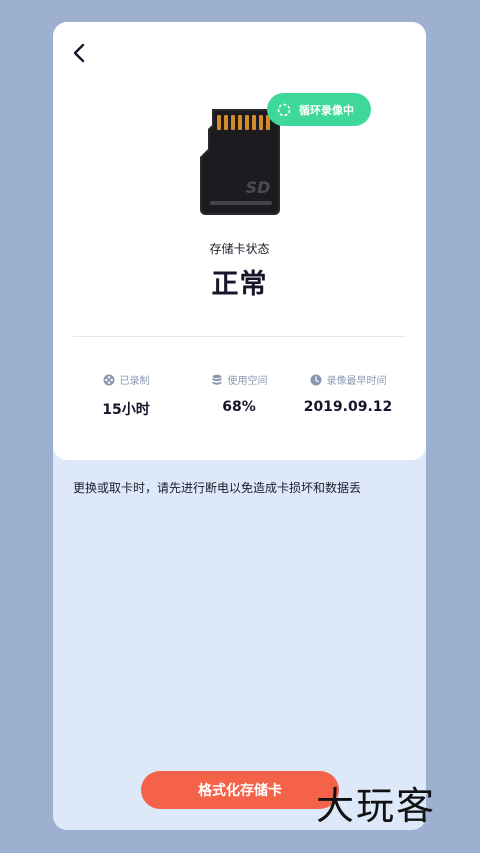  I want to click on stat-value: 68%, so click(239, 407).